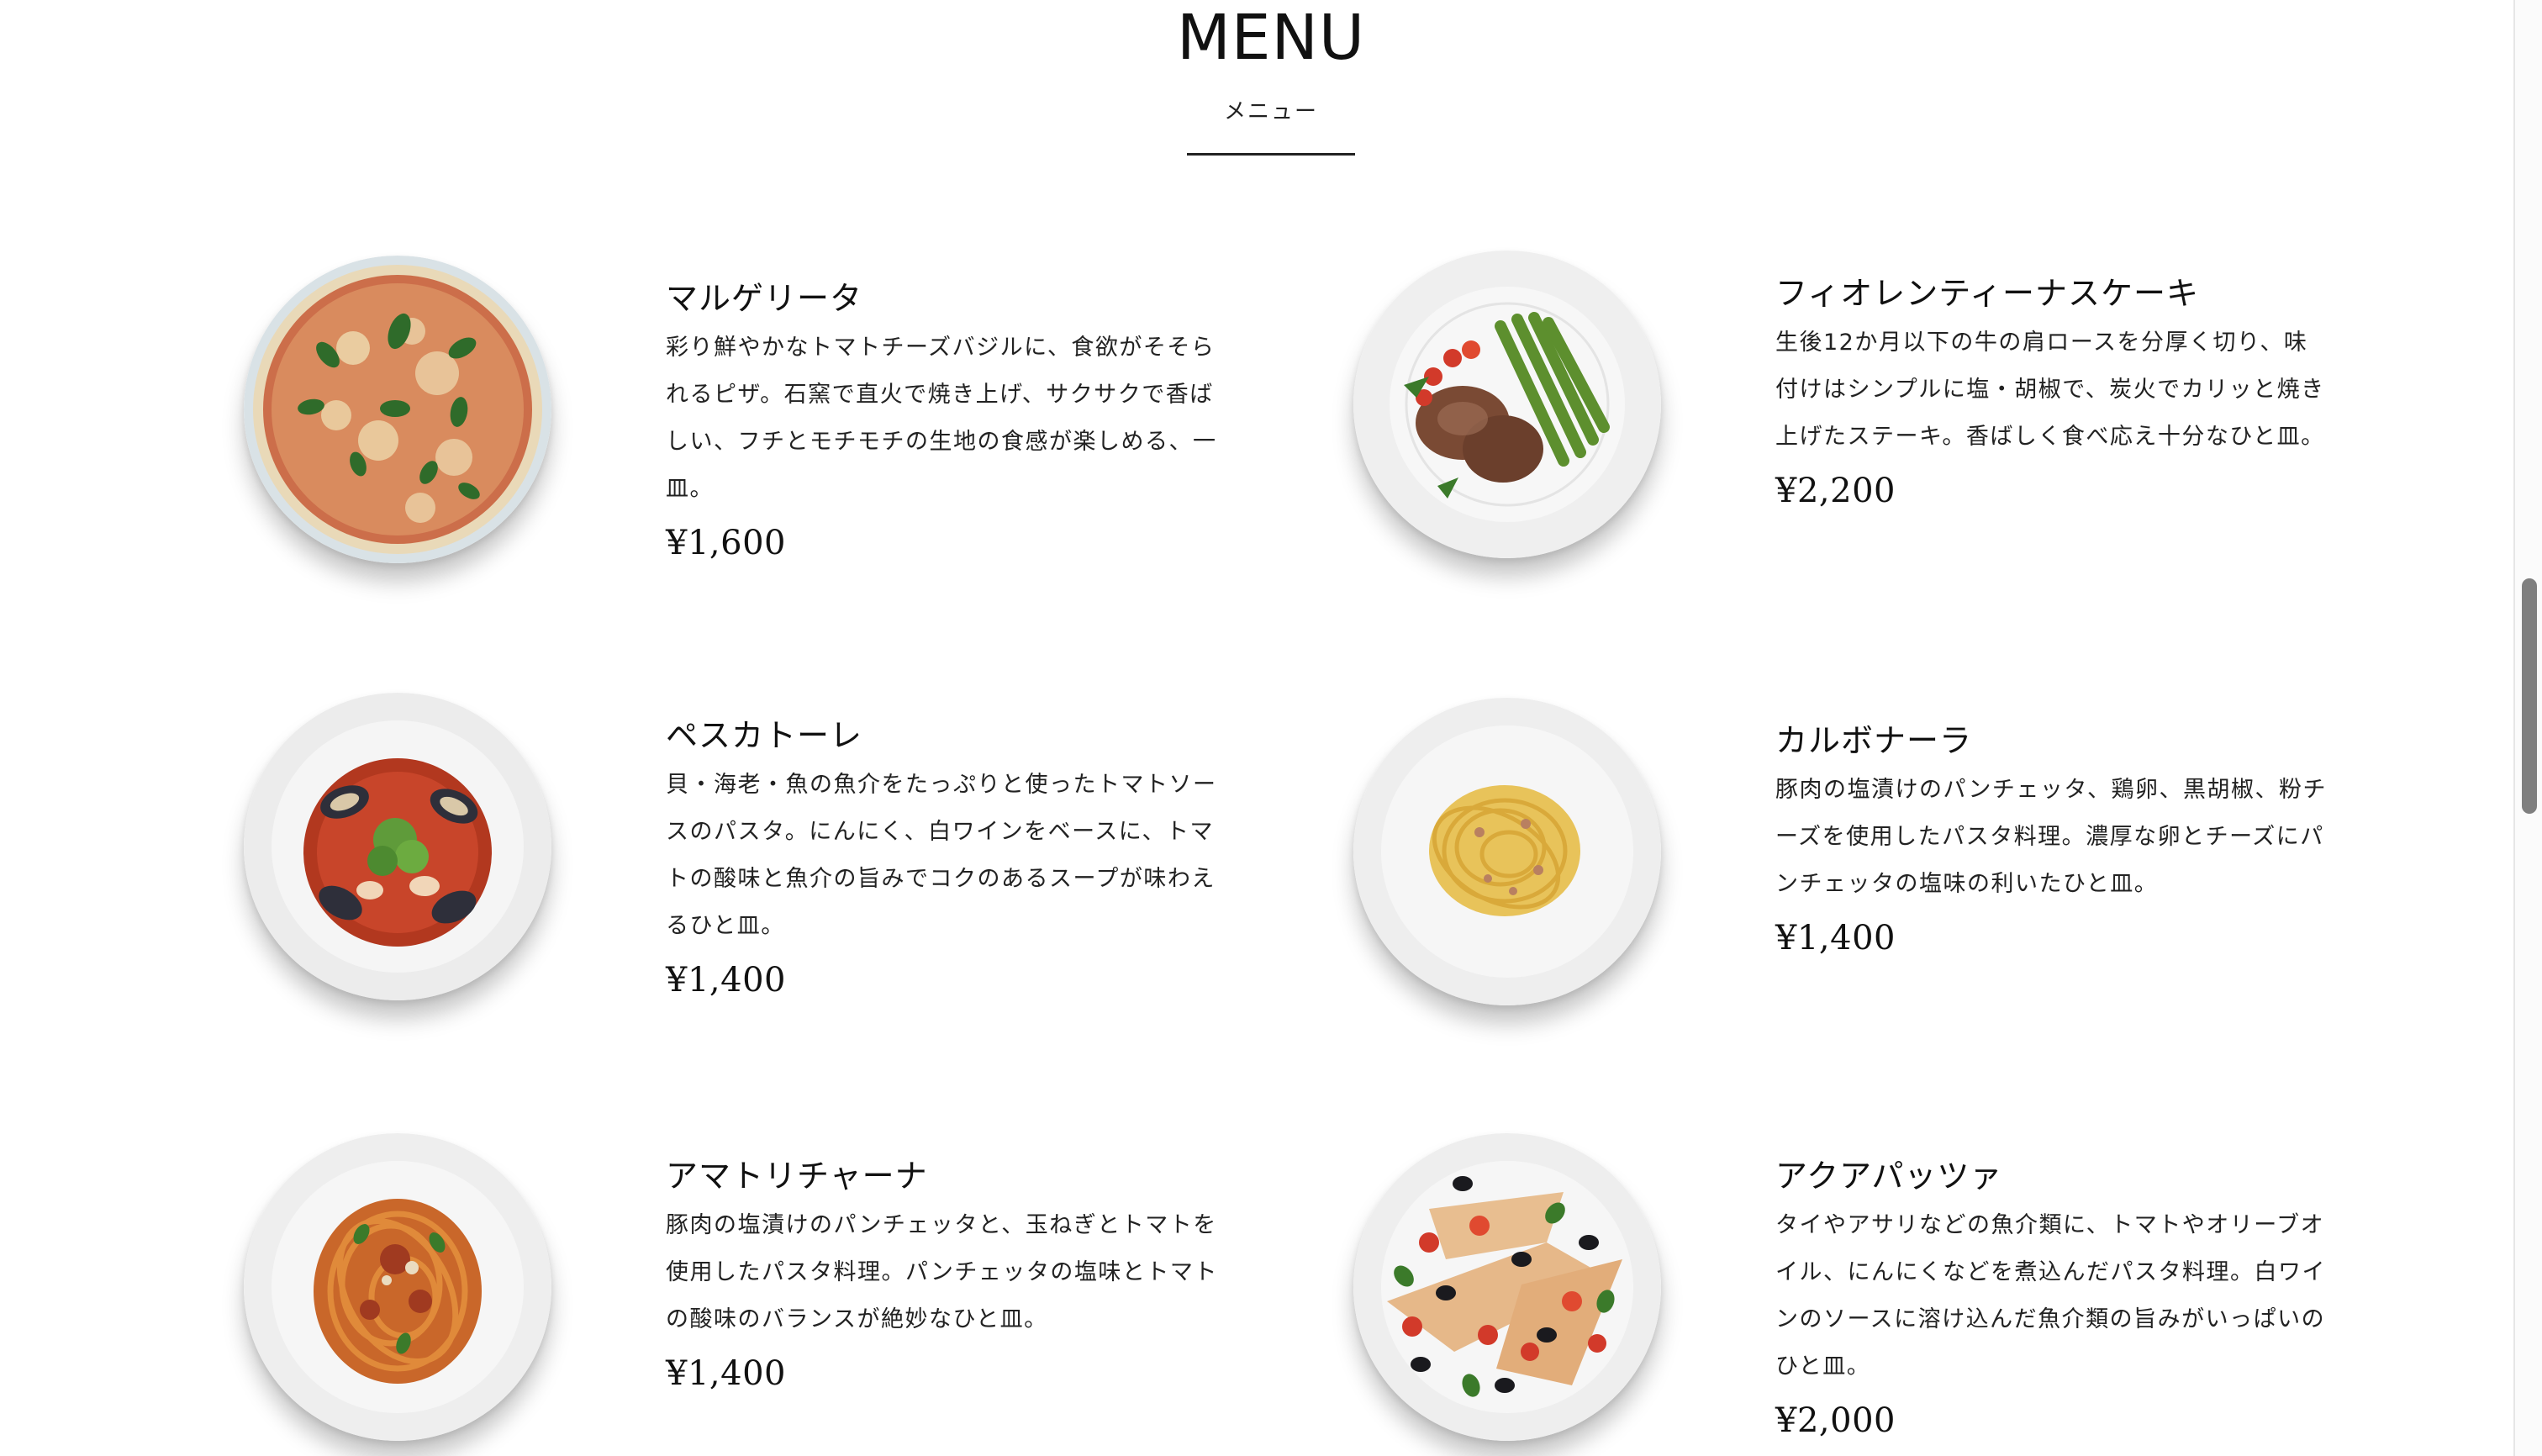 This screenshot has height=1456, width=2542. What do you see at coordinates (2529, 696) in the screenshot?
I see `scrollbar-thumb` at bounding box center [2529, 696].